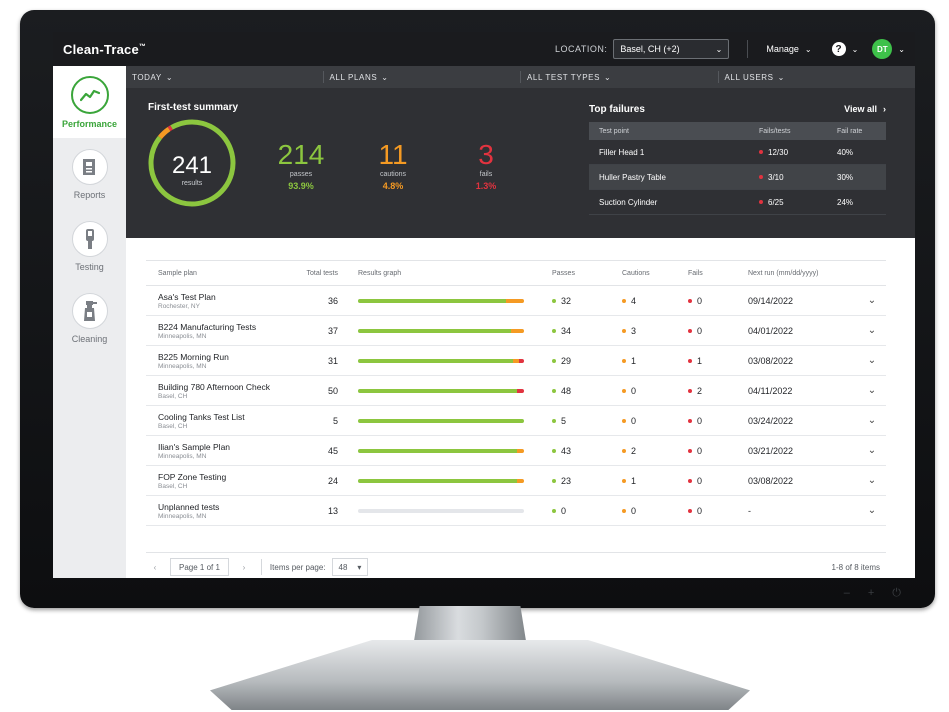 Image resolution: width=949 pixels, height=712 pixels. What do you see at coordinates (634, 300) in the screenshot?
I see `cautions-value: 4` at bounding box center [634, 300].